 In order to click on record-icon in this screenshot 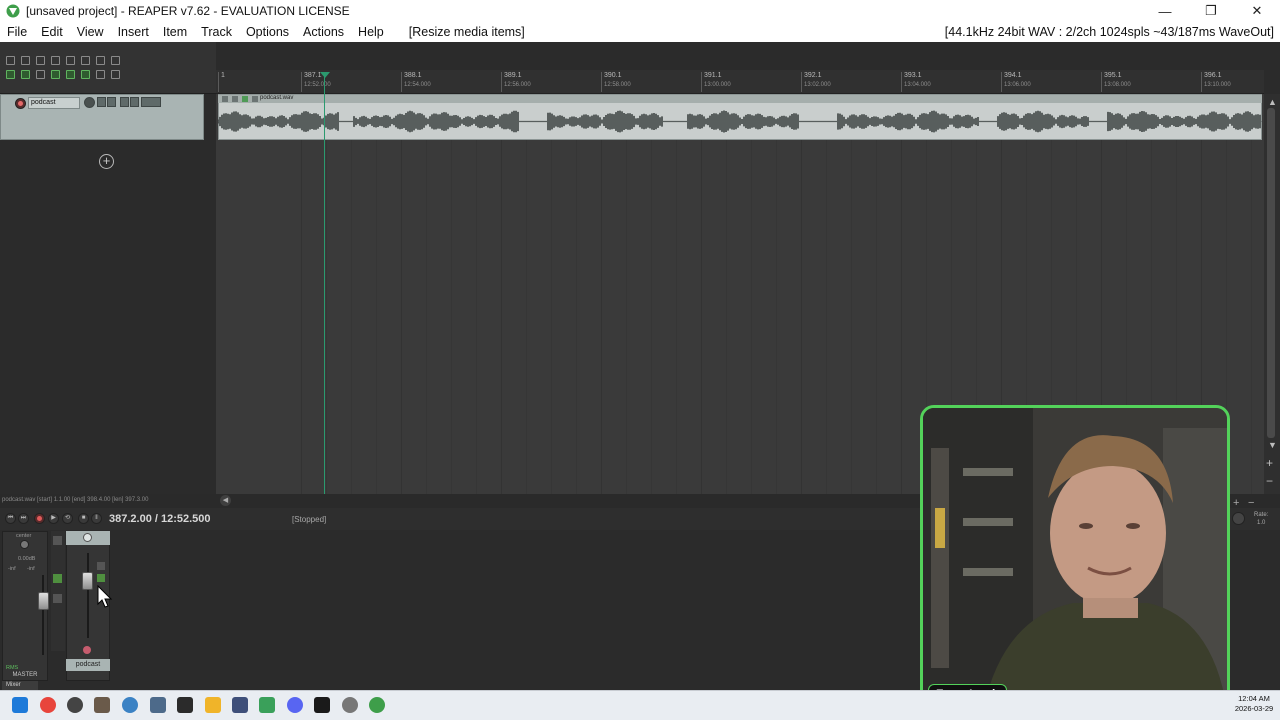, I will do `click(39, 518)`.